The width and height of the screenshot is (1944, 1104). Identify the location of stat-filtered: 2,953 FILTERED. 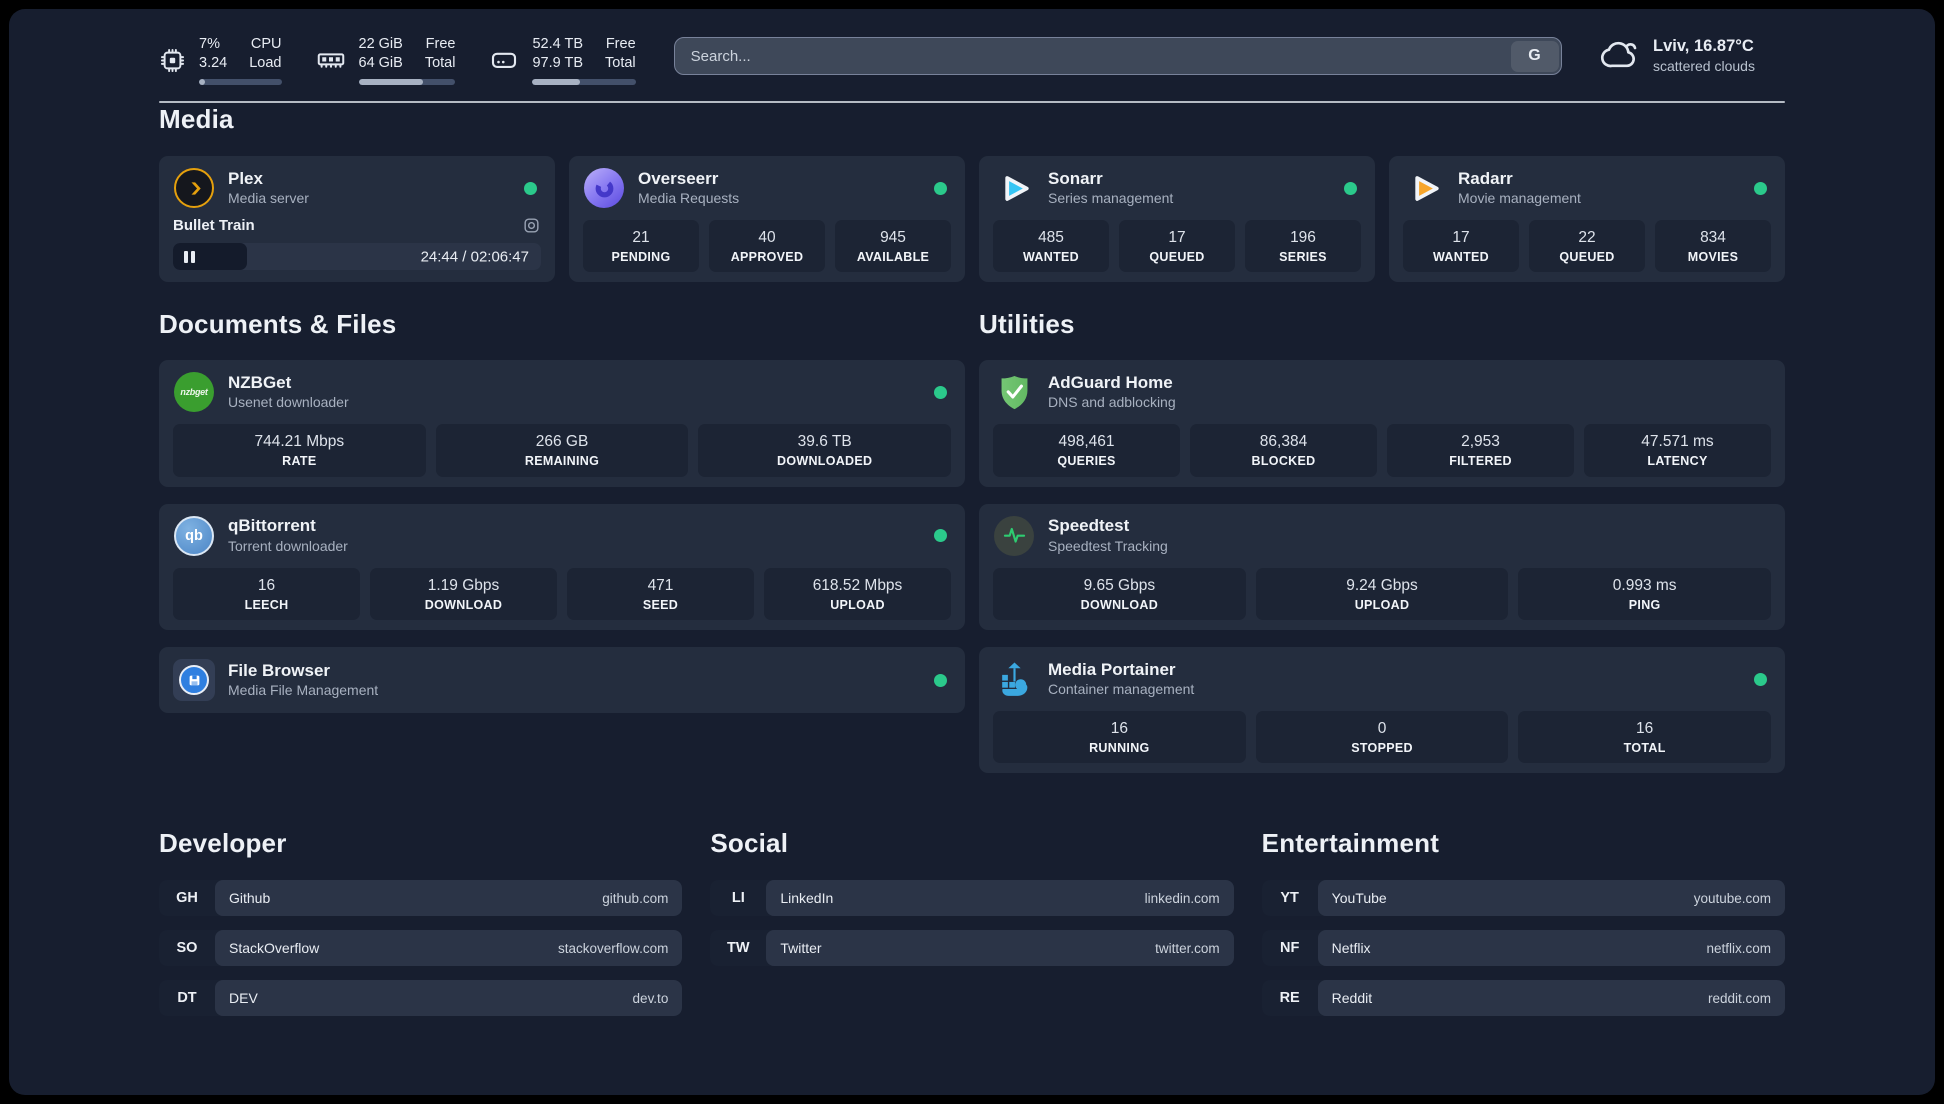
(1480, 450).